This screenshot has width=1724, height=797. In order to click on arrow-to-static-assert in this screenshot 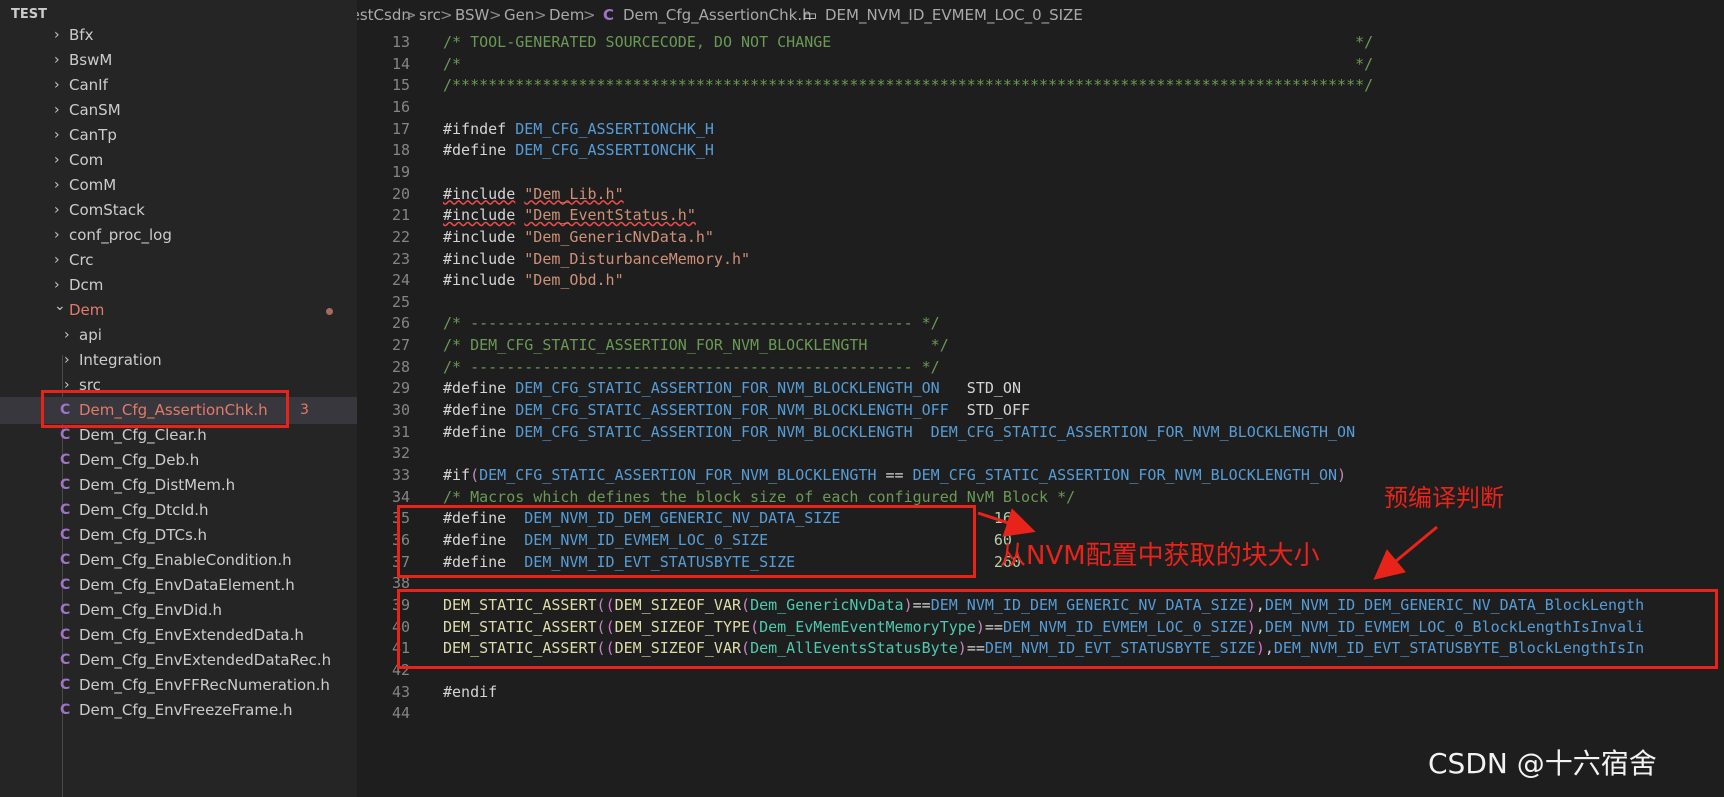, I will do `click(1405, 552)`.